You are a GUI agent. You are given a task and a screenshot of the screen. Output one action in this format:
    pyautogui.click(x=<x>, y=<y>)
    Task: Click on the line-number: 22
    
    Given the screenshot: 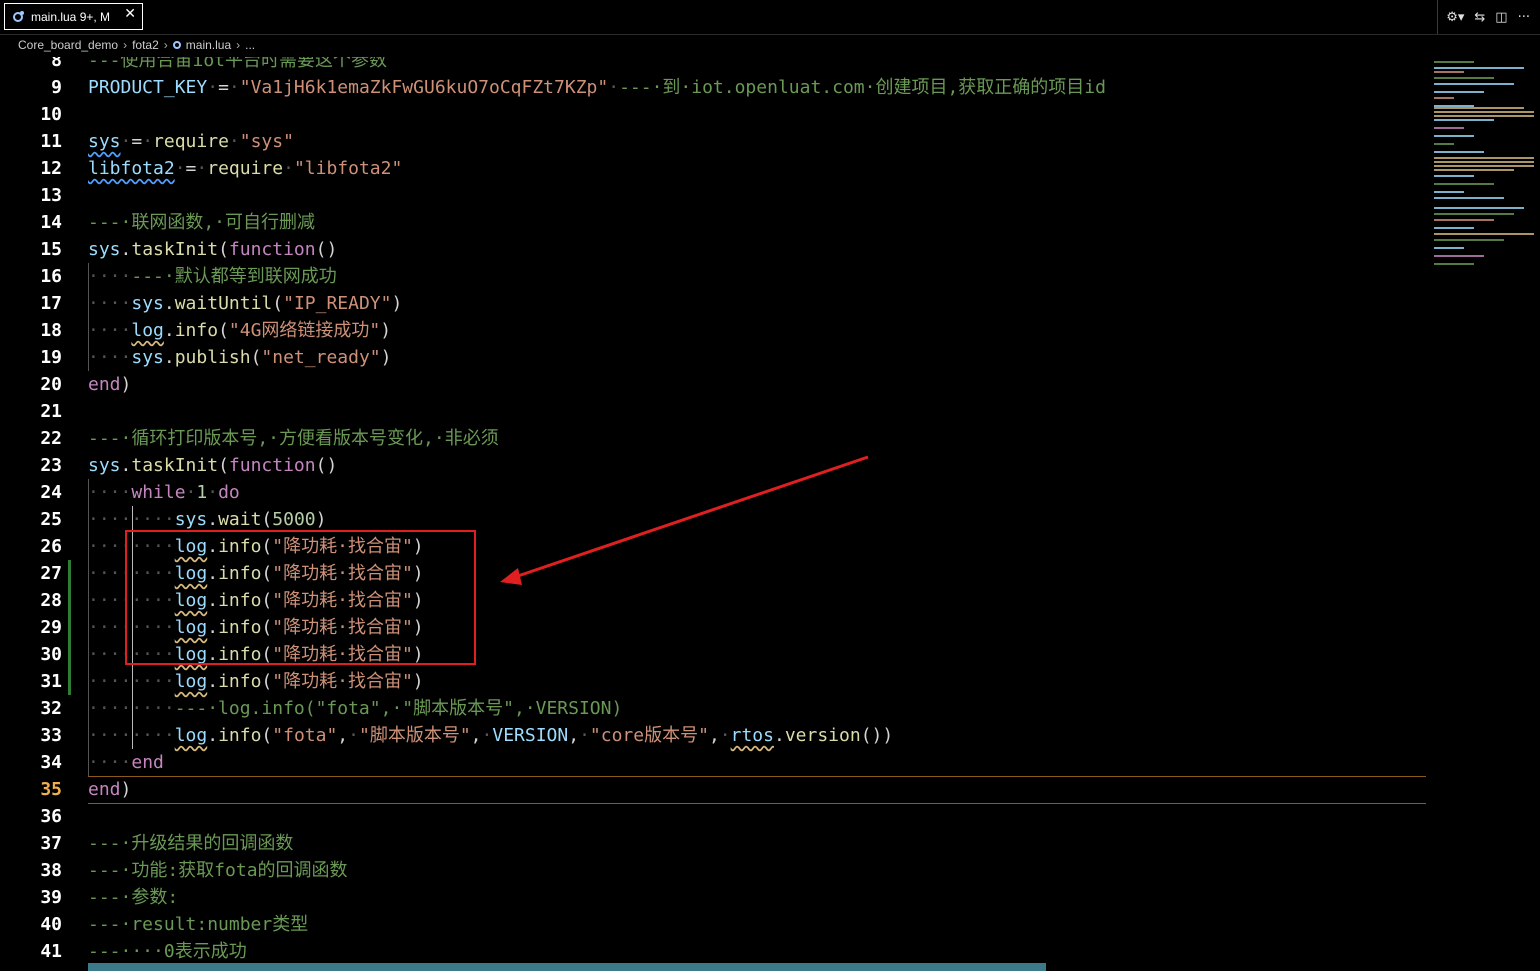 What is the action you would take?
    pyautogui.click(x=51, y=438)
    